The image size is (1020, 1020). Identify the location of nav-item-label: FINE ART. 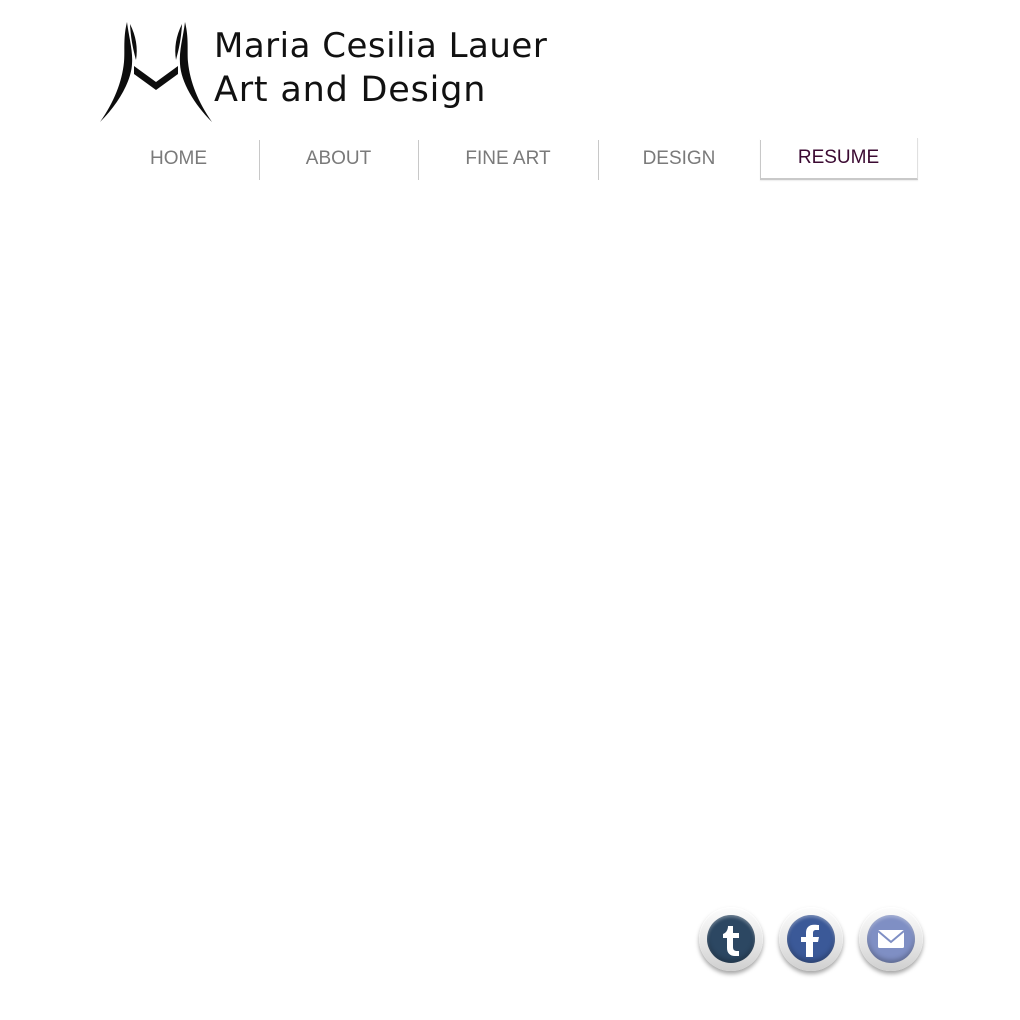
(508, 158).